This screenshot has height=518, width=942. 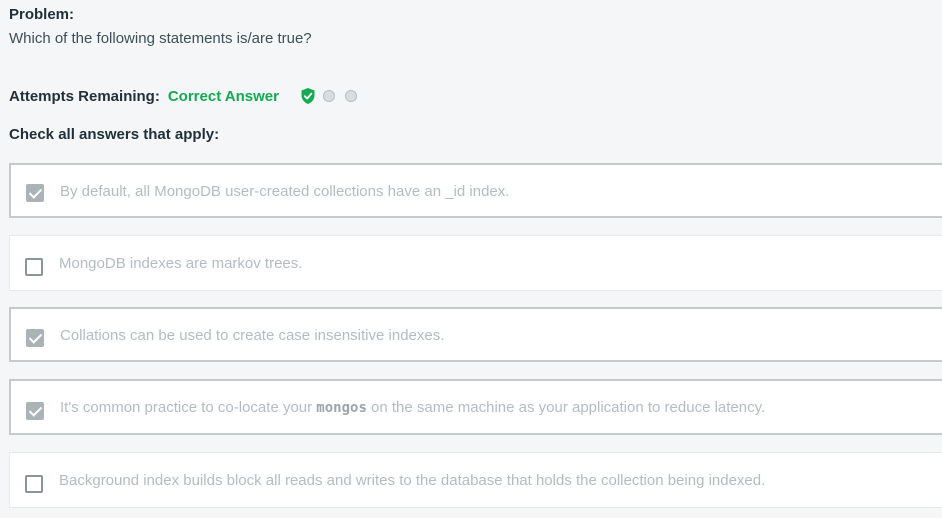 What do you see at coordinates (308, 96) in the screenshot?
I see `shield-check-icon` at bounding box center [308, 96].